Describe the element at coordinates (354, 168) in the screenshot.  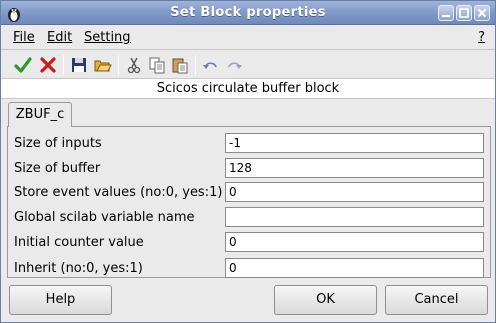
I see `size-of-buffer-input` at that location.